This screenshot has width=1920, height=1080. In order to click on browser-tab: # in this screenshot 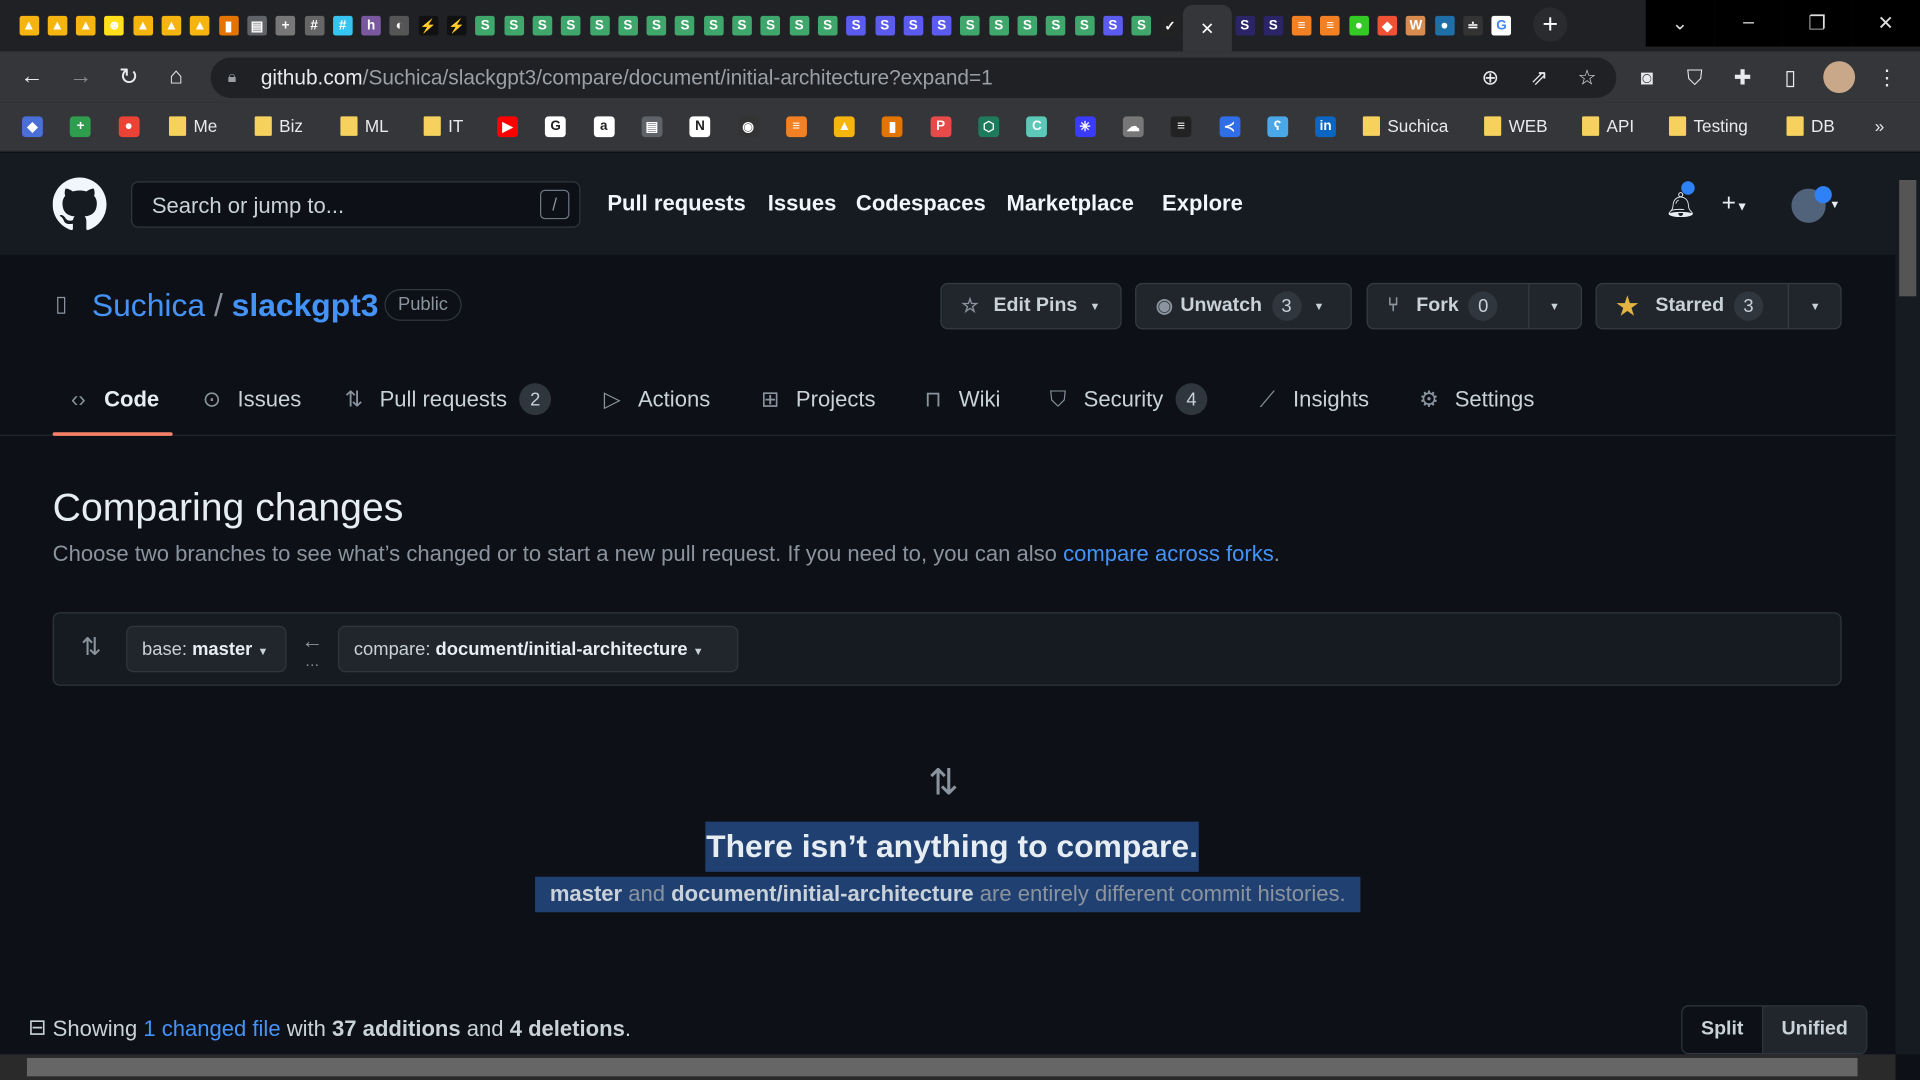, I will do `click(343, 26)`.